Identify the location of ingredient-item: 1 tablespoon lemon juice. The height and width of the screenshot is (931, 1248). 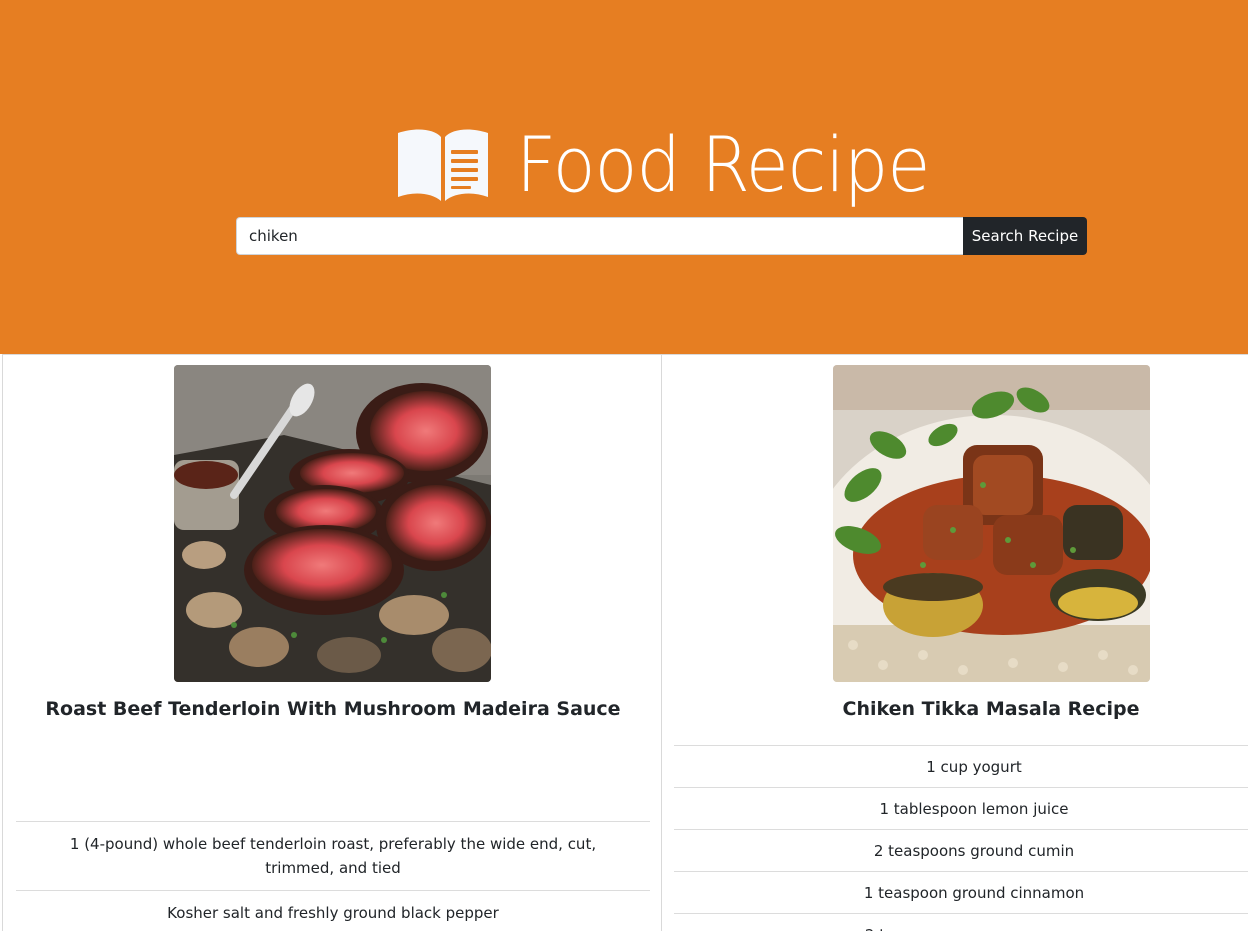
(961, 808).